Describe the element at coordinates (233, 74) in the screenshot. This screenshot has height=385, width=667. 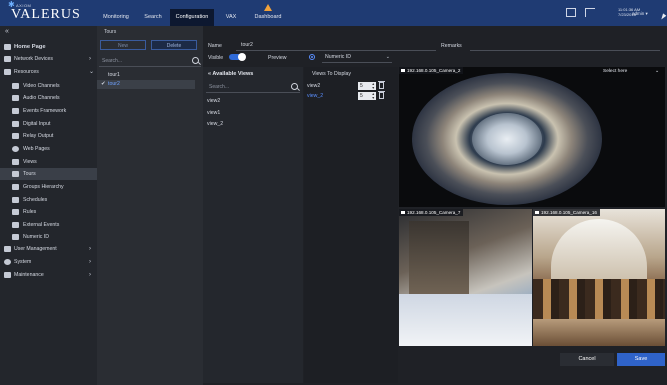
I see `available-views-title: Available Views` at that location.